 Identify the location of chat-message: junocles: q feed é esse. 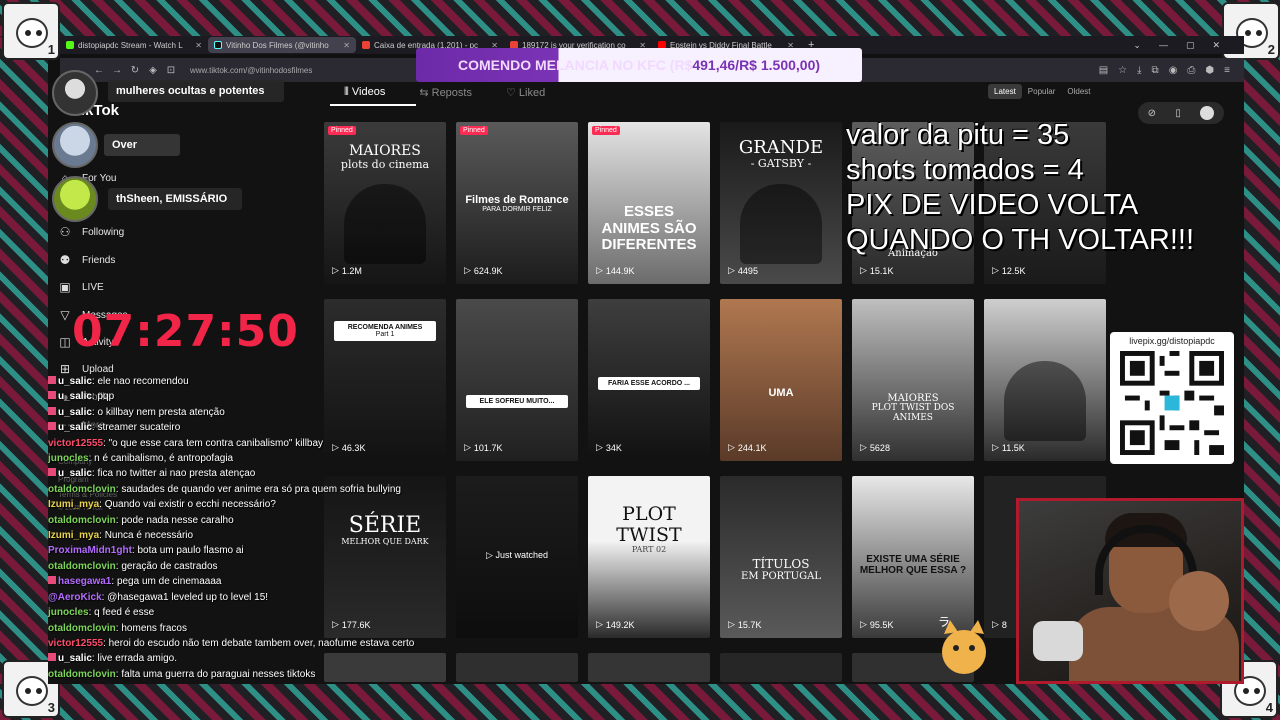
(101, 613).